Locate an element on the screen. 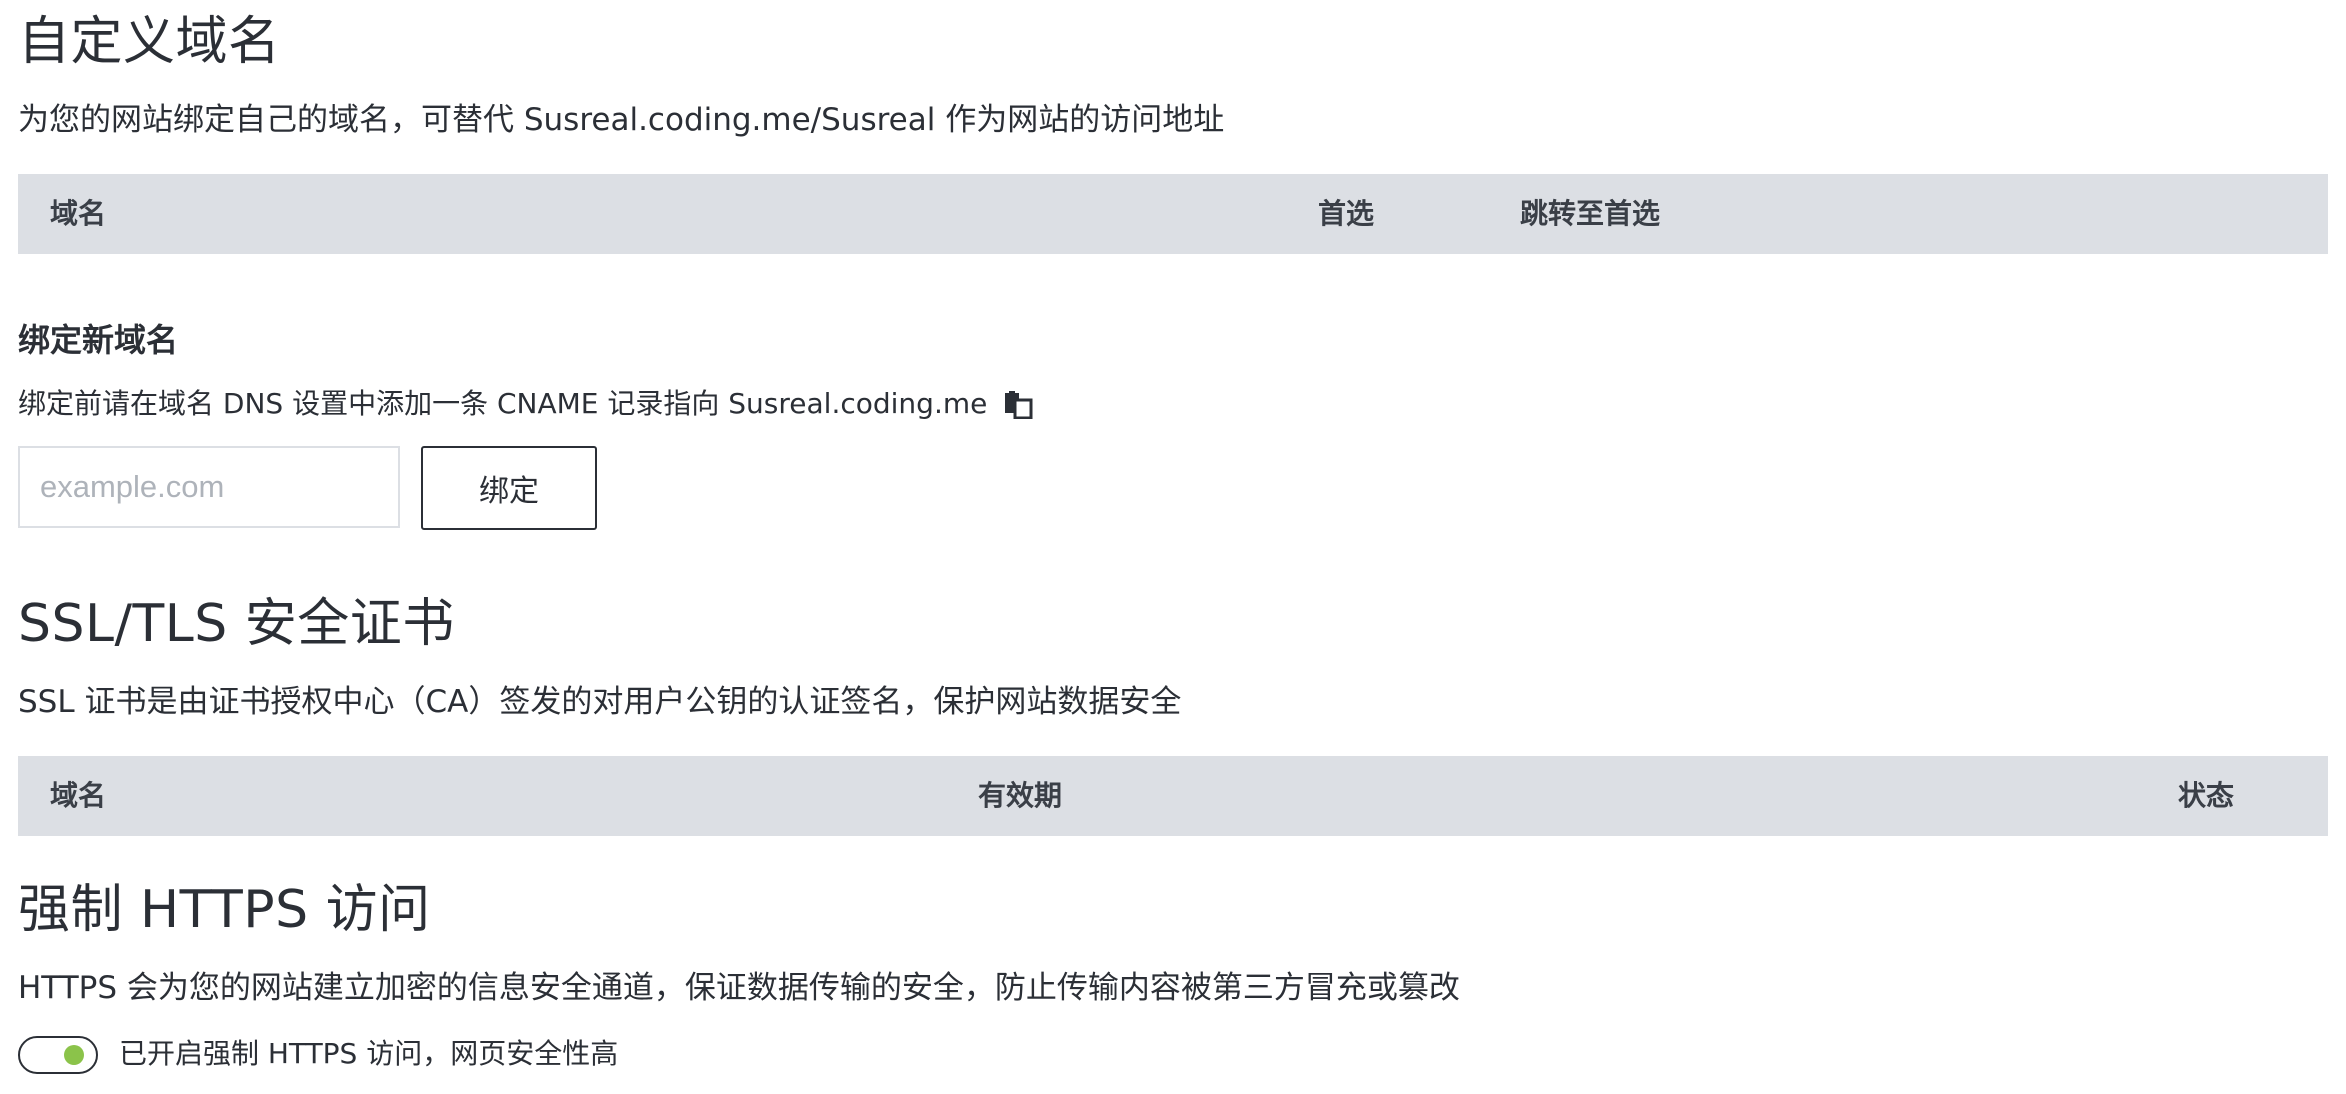  force-https-toggle is located at coordinates (58, 1055).